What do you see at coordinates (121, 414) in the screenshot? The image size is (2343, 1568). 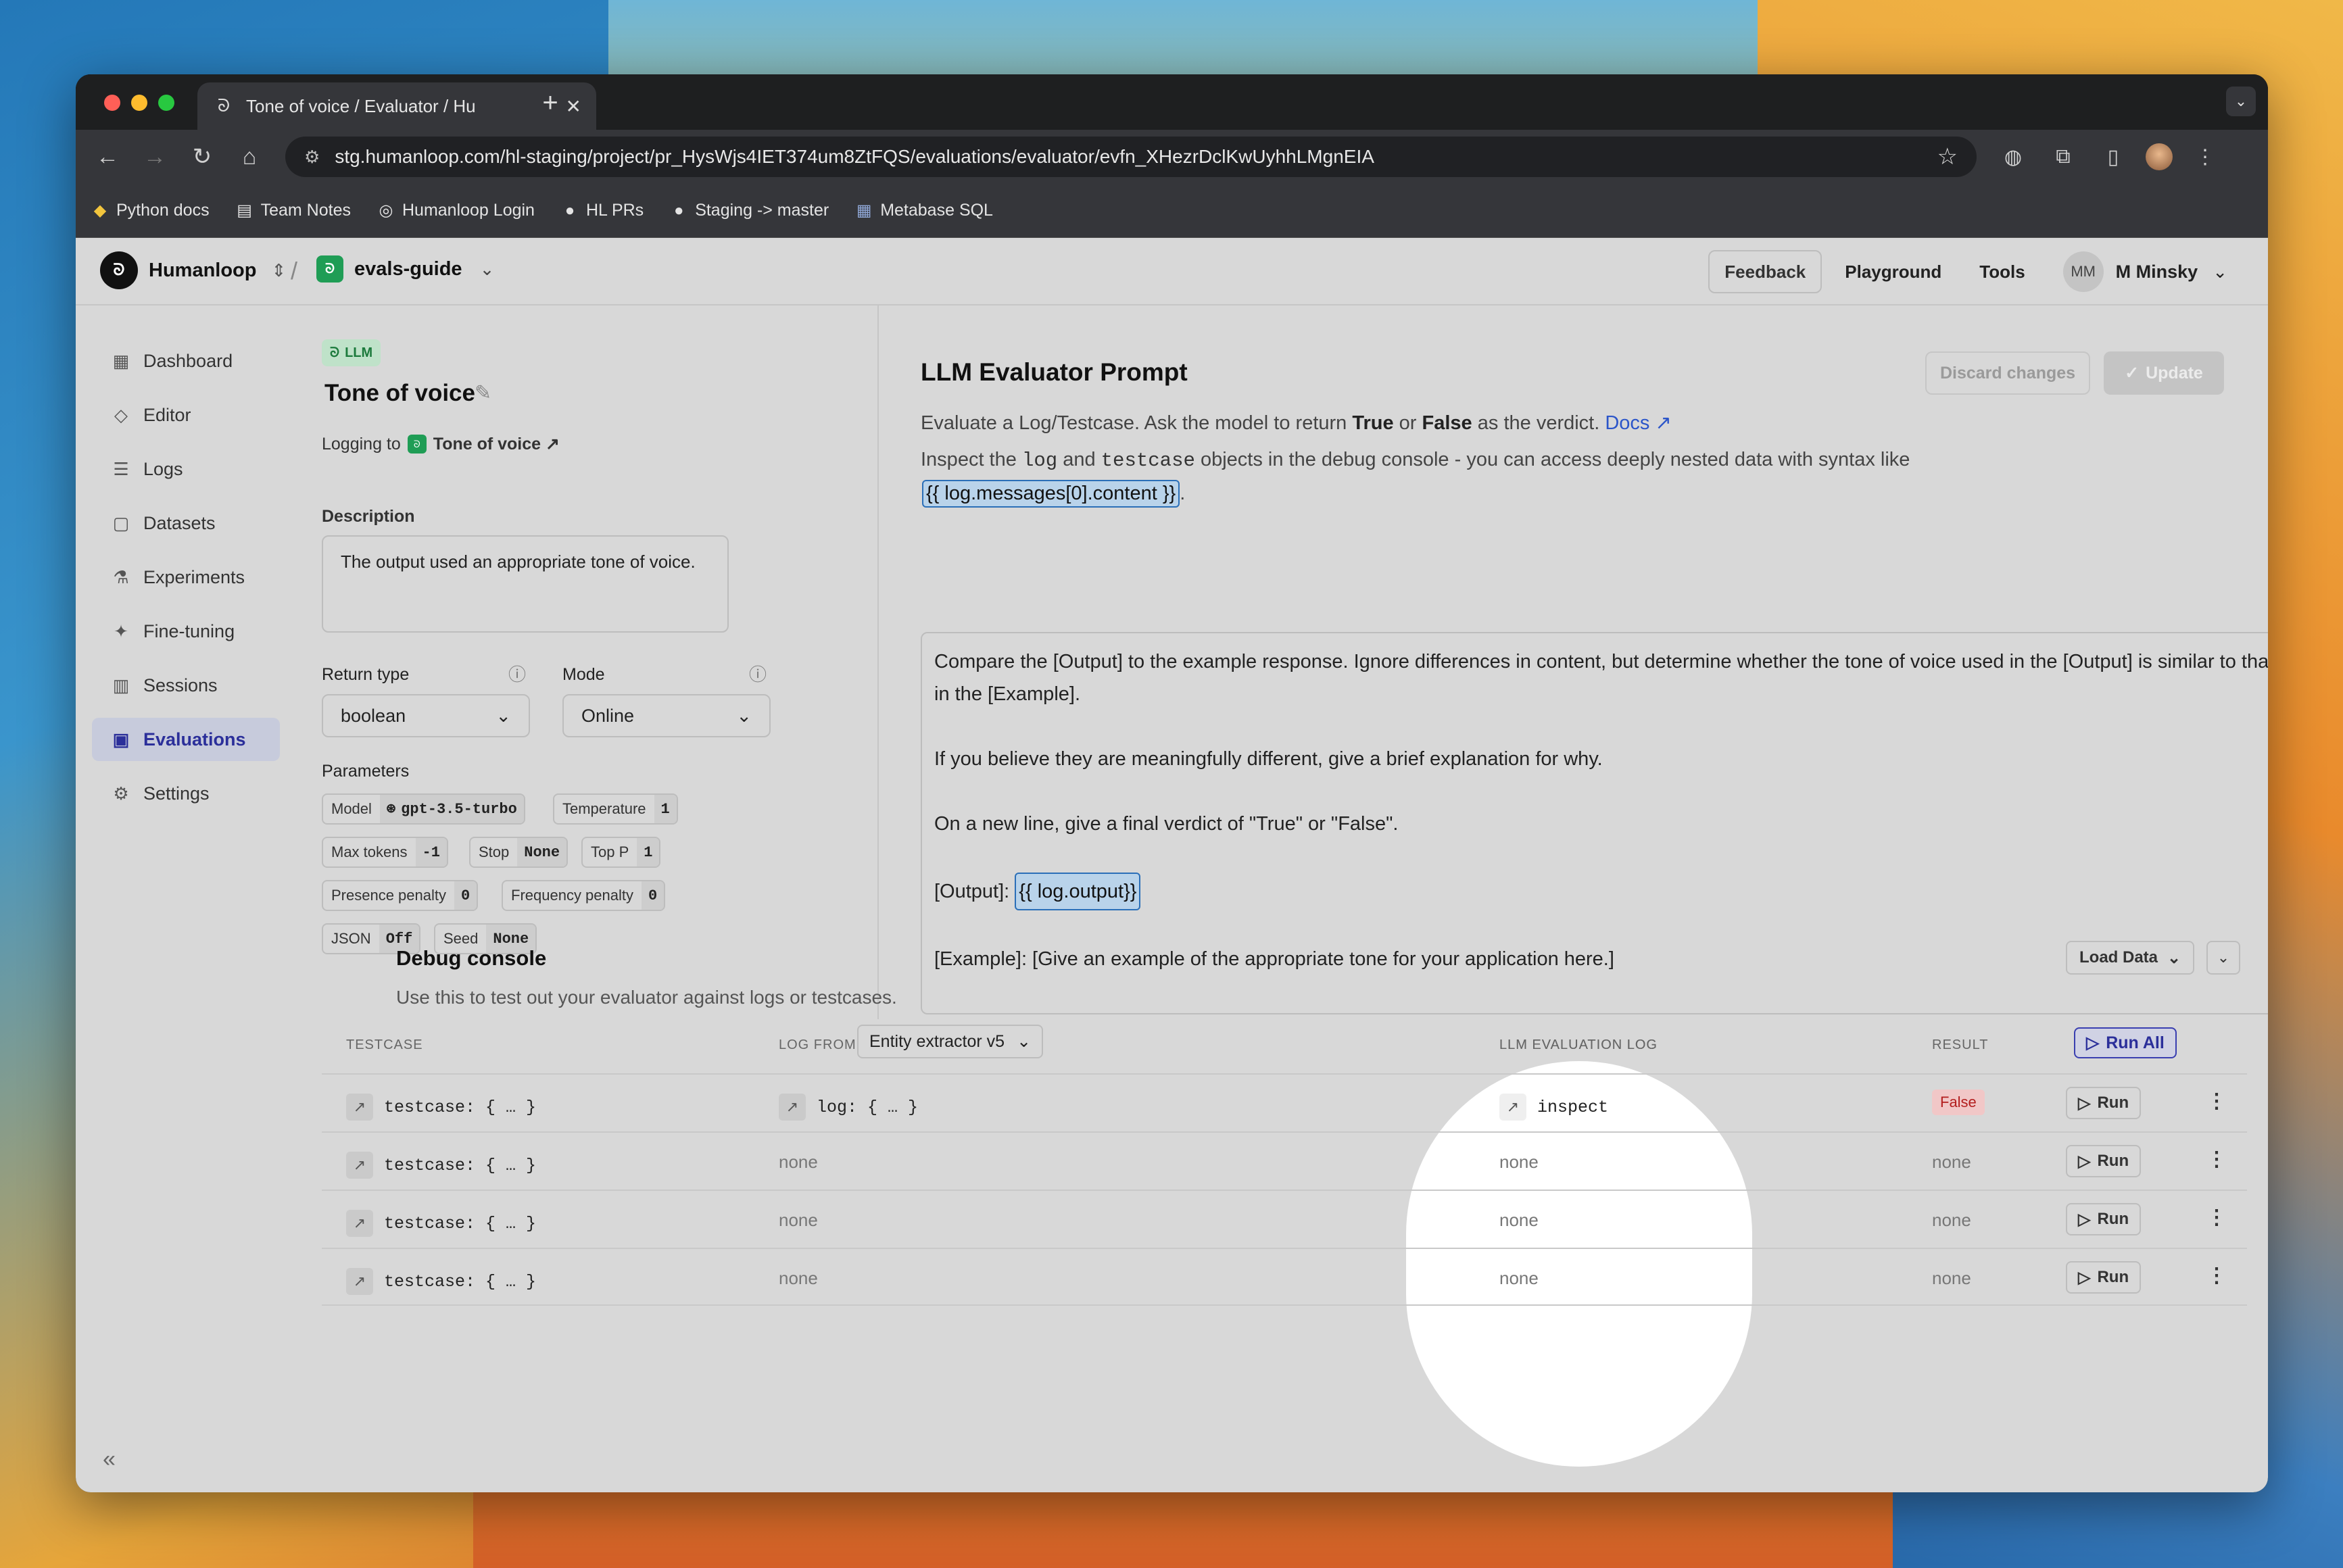 I see `editor-icon: ◇` at bounding box center [121, 414].